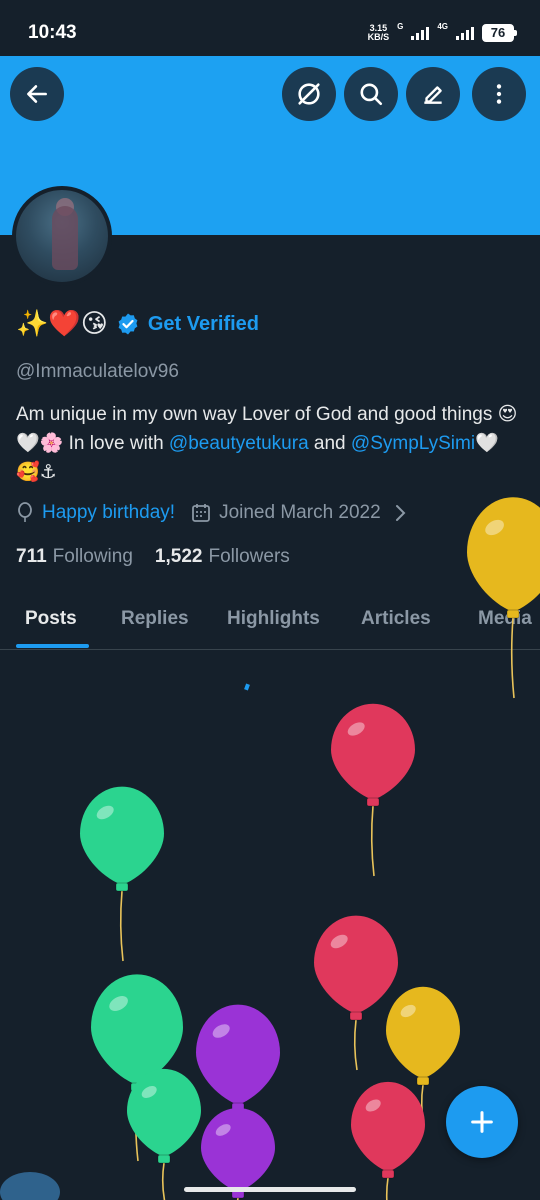 The image size is (540, 1200). What do you see at coordinates (396, 619) in the screenshot?
I see `tab-articles: Articles` at bounding box center [396, 619].